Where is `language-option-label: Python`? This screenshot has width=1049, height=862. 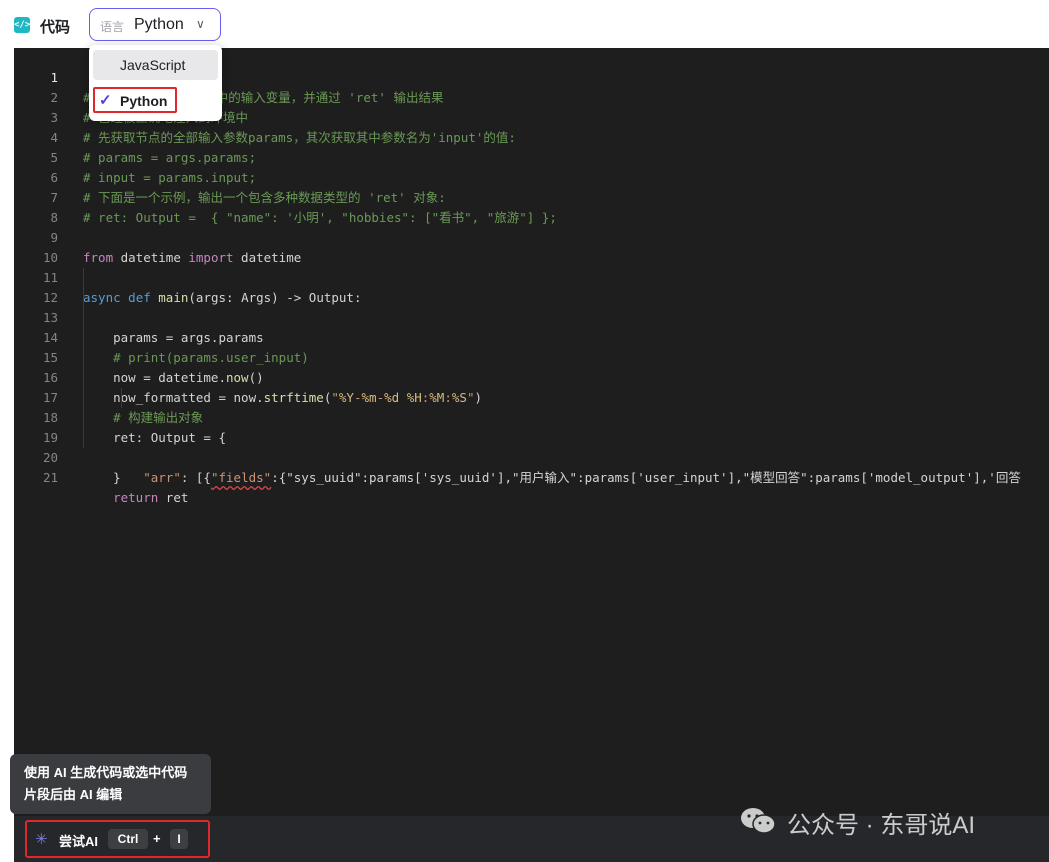
language-option-label: Python is located at coordinates (144, 101).